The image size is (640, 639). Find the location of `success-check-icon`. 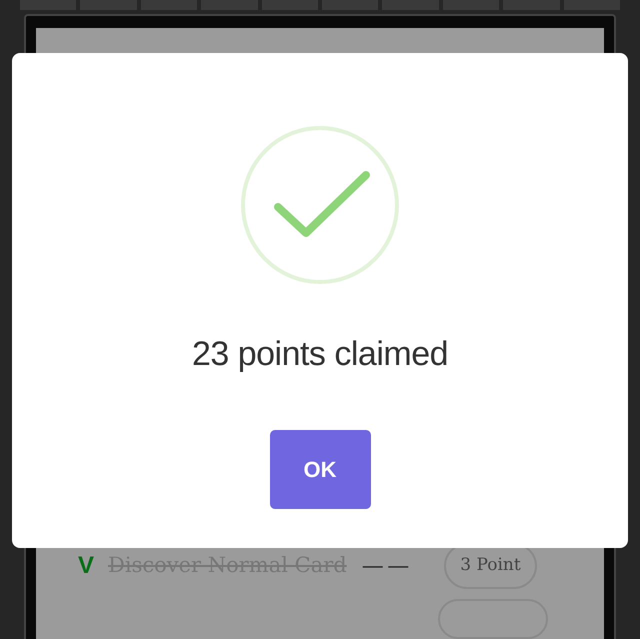

success-check-icon is located at coordinates (320, 205).